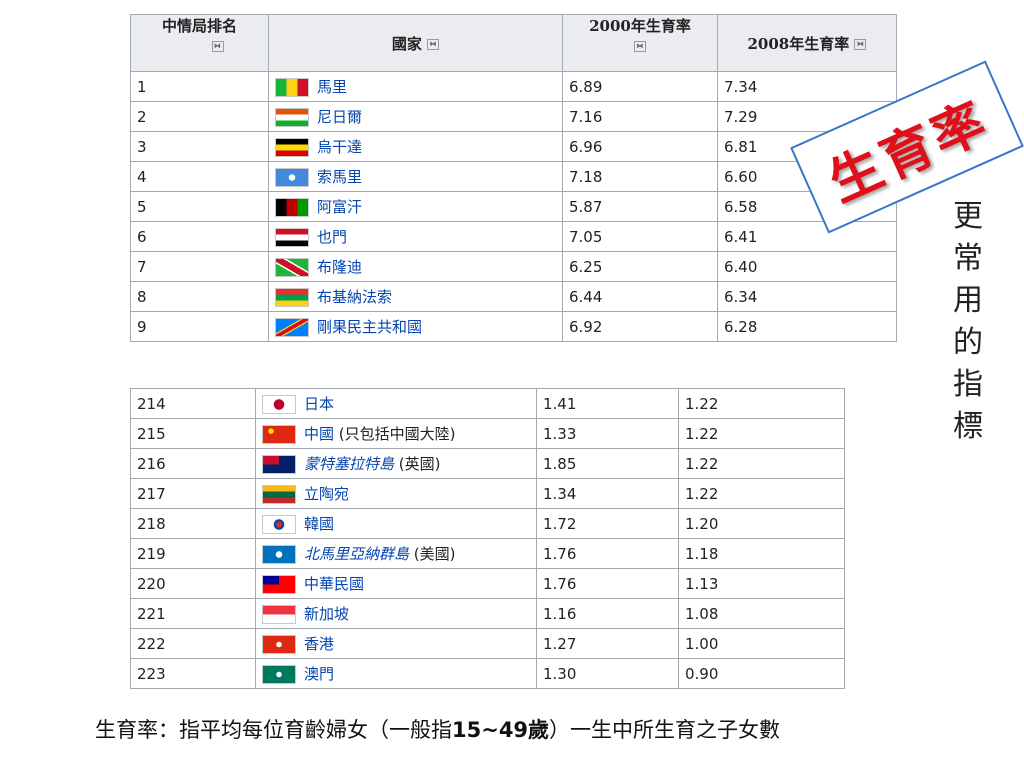 This screenshot has width=1024, height=768. I want to click on rate2008-cell: 1.00, so click(761, 643).